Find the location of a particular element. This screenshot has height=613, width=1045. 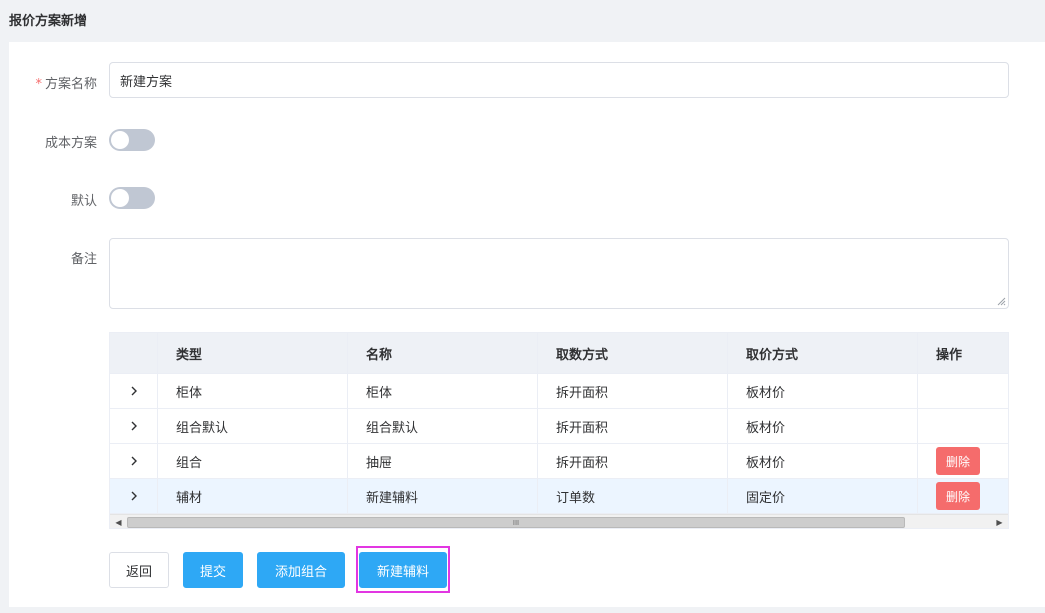

submit-button: 提交 is located at coordinates (213, 570).